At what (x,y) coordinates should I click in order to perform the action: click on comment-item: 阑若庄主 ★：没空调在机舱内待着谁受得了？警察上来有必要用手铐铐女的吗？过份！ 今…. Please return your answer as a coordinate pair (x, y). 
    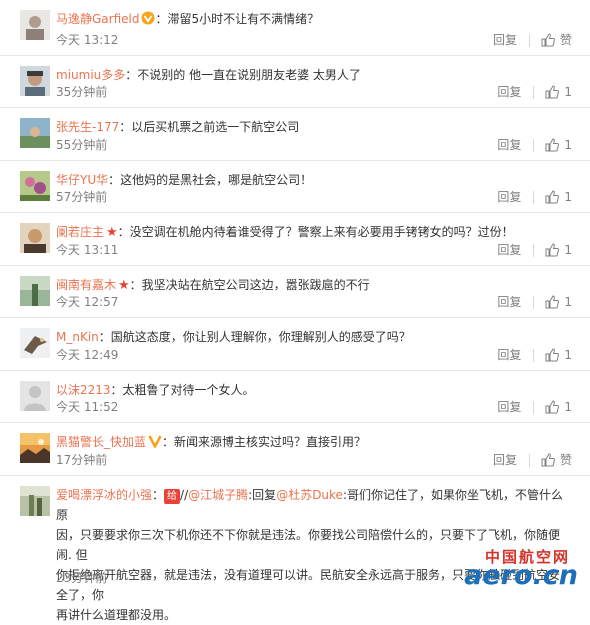
    Looking at the image, I should click on (295, 239).